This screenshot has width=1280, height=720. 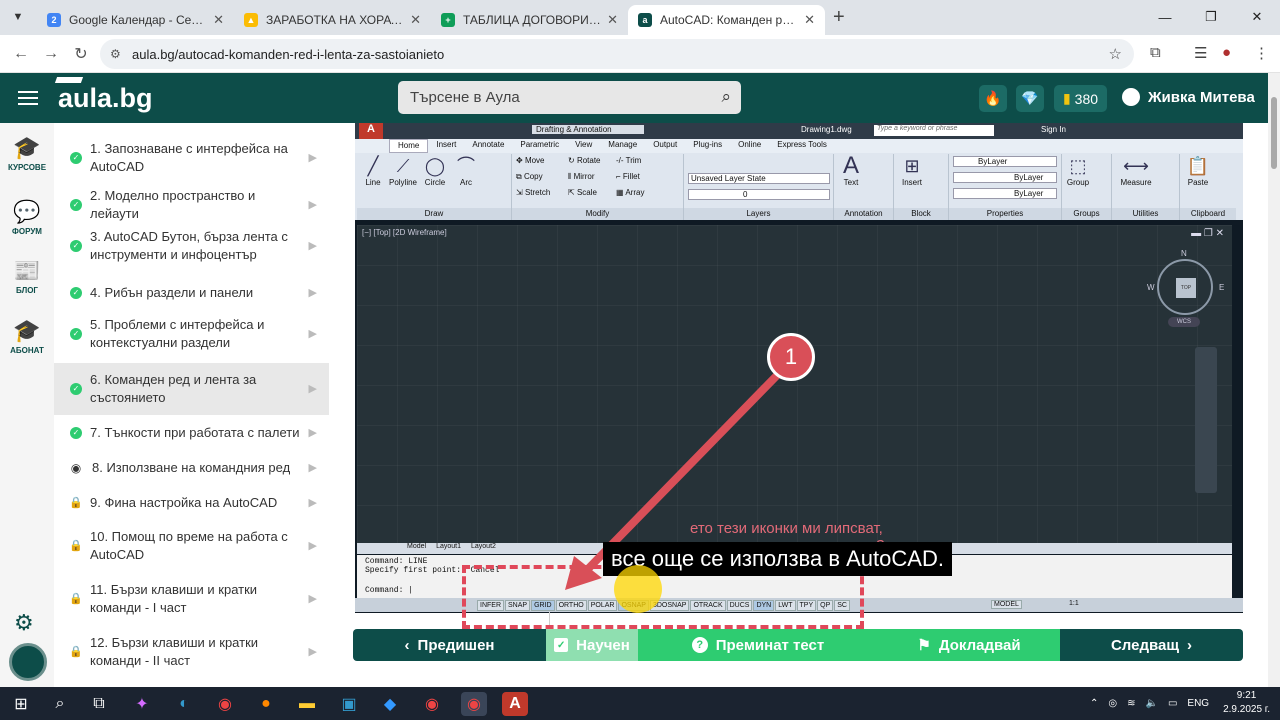 What do you see at coordinates (912, 171) in the screenshot?
I see `insert-tool: ⊞ Insert` at bounding box center [912, 171].